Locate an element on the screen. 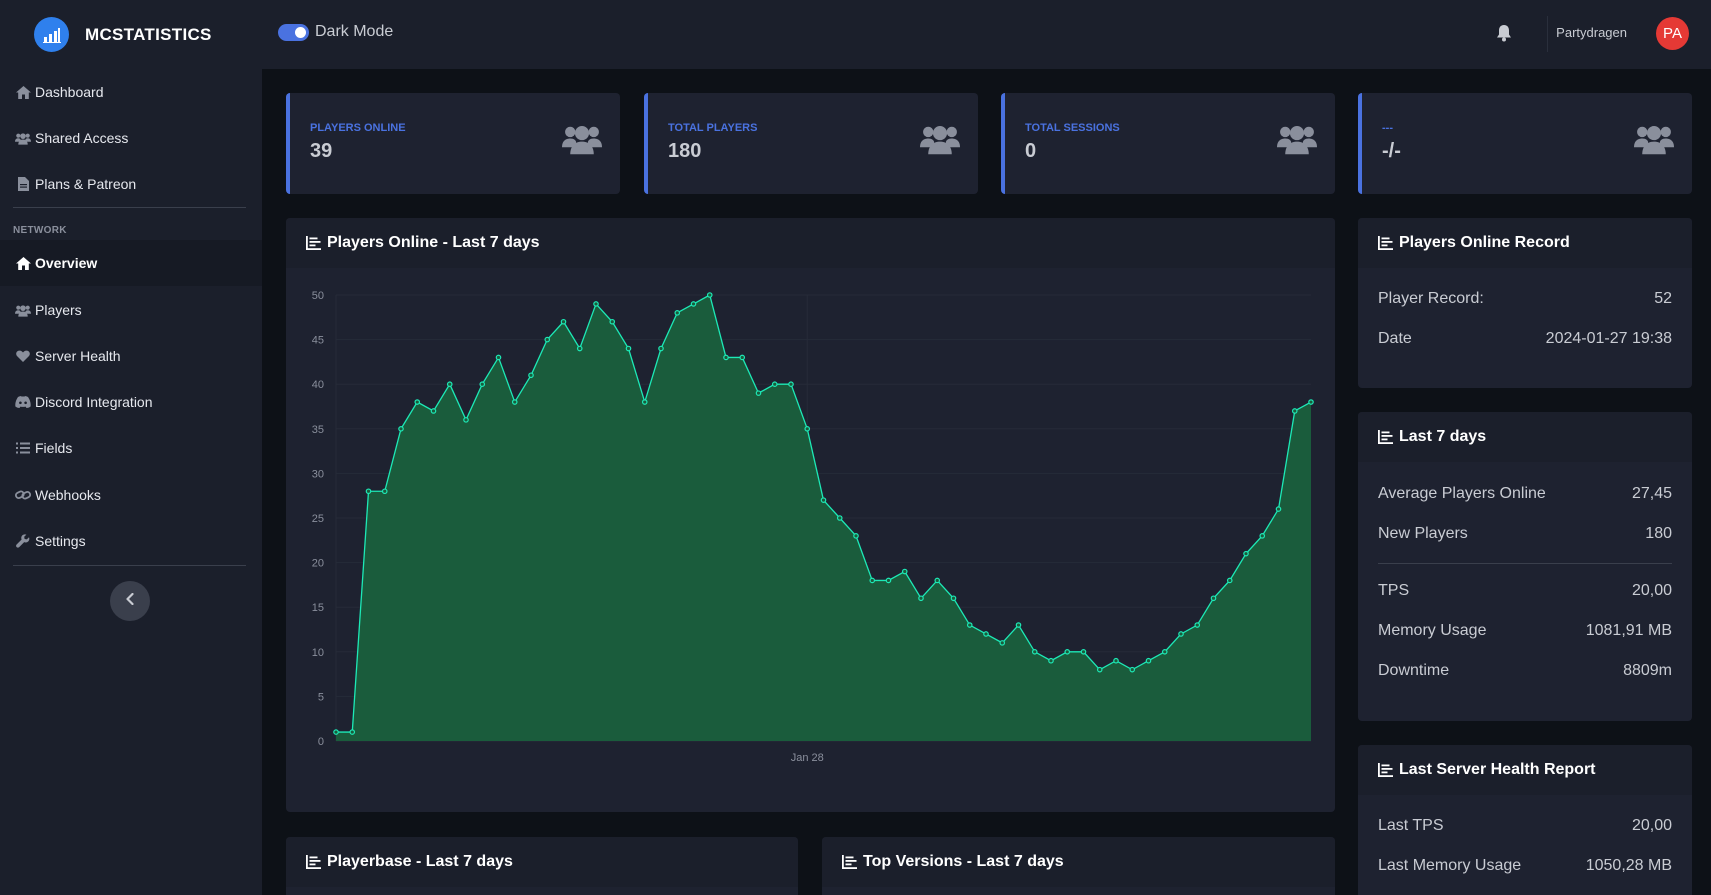 This screenshot has height=895, width=1711. sidebar-divider is located at coordinates (129, 565).